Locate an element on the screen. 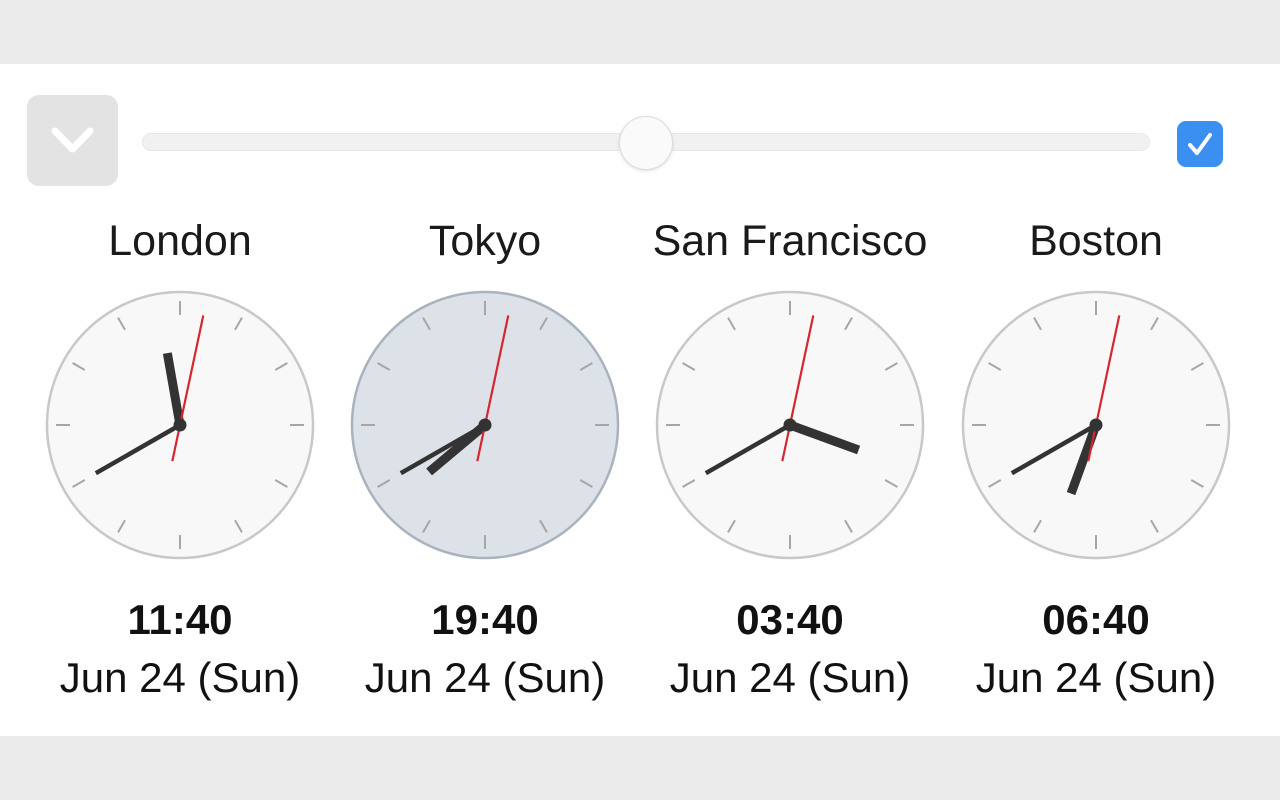 This screenshot has height=800, width=1280. city-name: San Francisco is located at coordinates (790, 241).